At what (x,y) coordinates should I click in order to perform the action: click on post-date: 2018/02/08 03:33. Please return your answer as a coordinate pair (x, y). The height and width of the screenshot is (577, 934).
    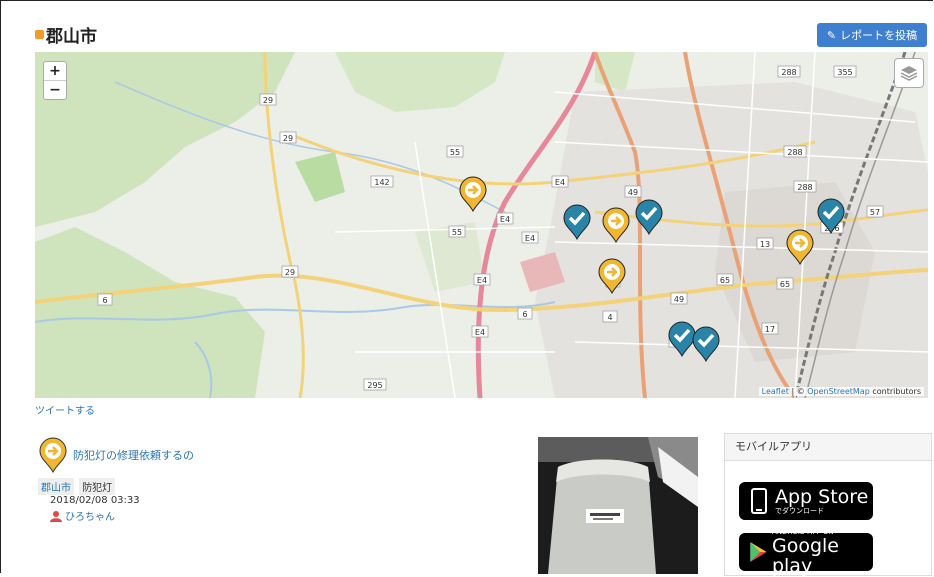
    Looking at the image, I should click on (95, 500).